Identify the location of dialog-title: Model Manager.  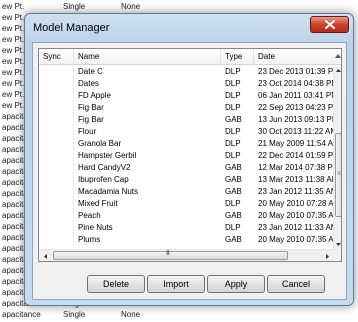
(71, 28).